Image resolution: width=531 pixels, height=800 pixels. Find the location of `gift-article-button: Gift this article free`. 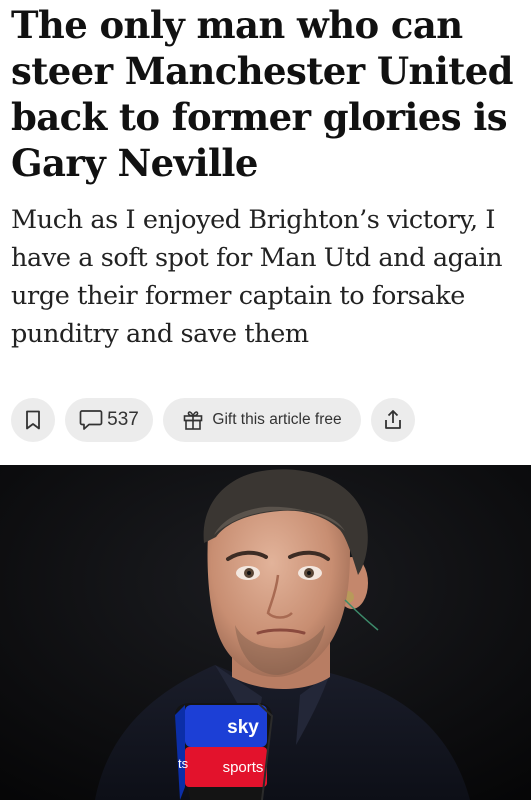

gift-article-button: Gift this article free is located at coordinates (262, 420).